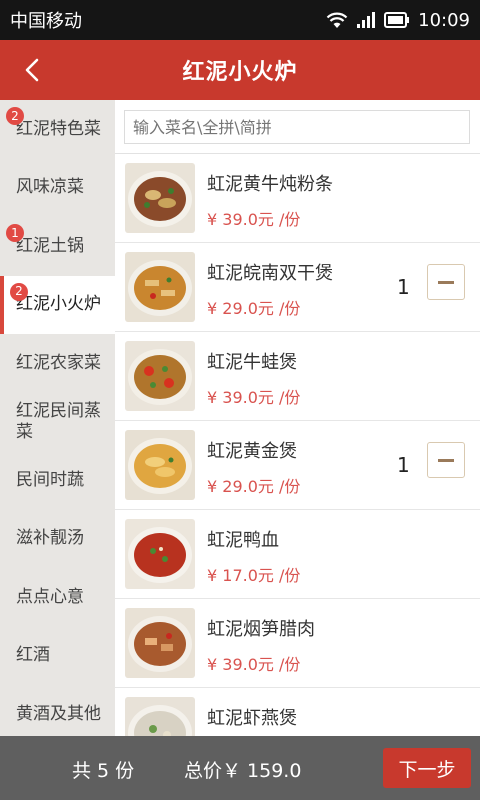 This screenshot has width=480, height=800. I want to click on page-title: 红泥小火炉, so click(240, 72).